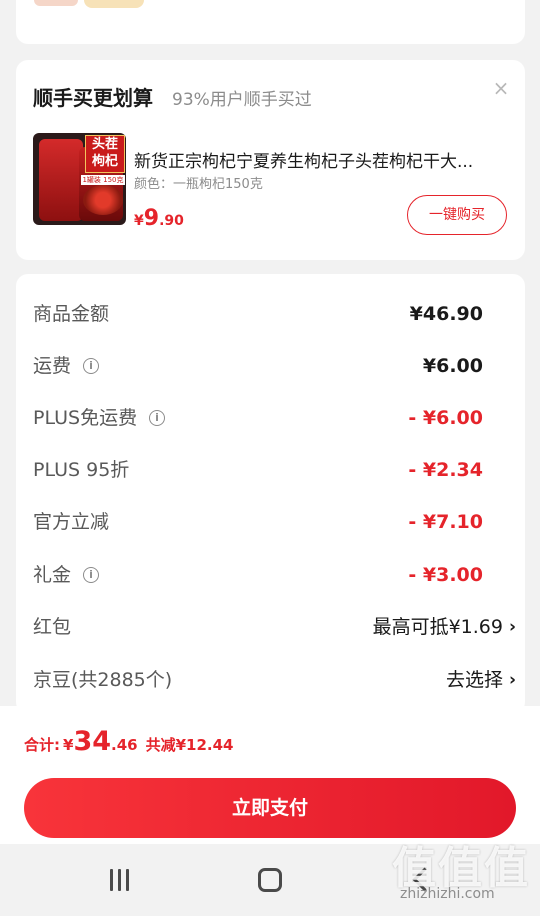 The image size is (540, 916). I want to click on upsell-title: 顺手买更划算, so click(93, 98).